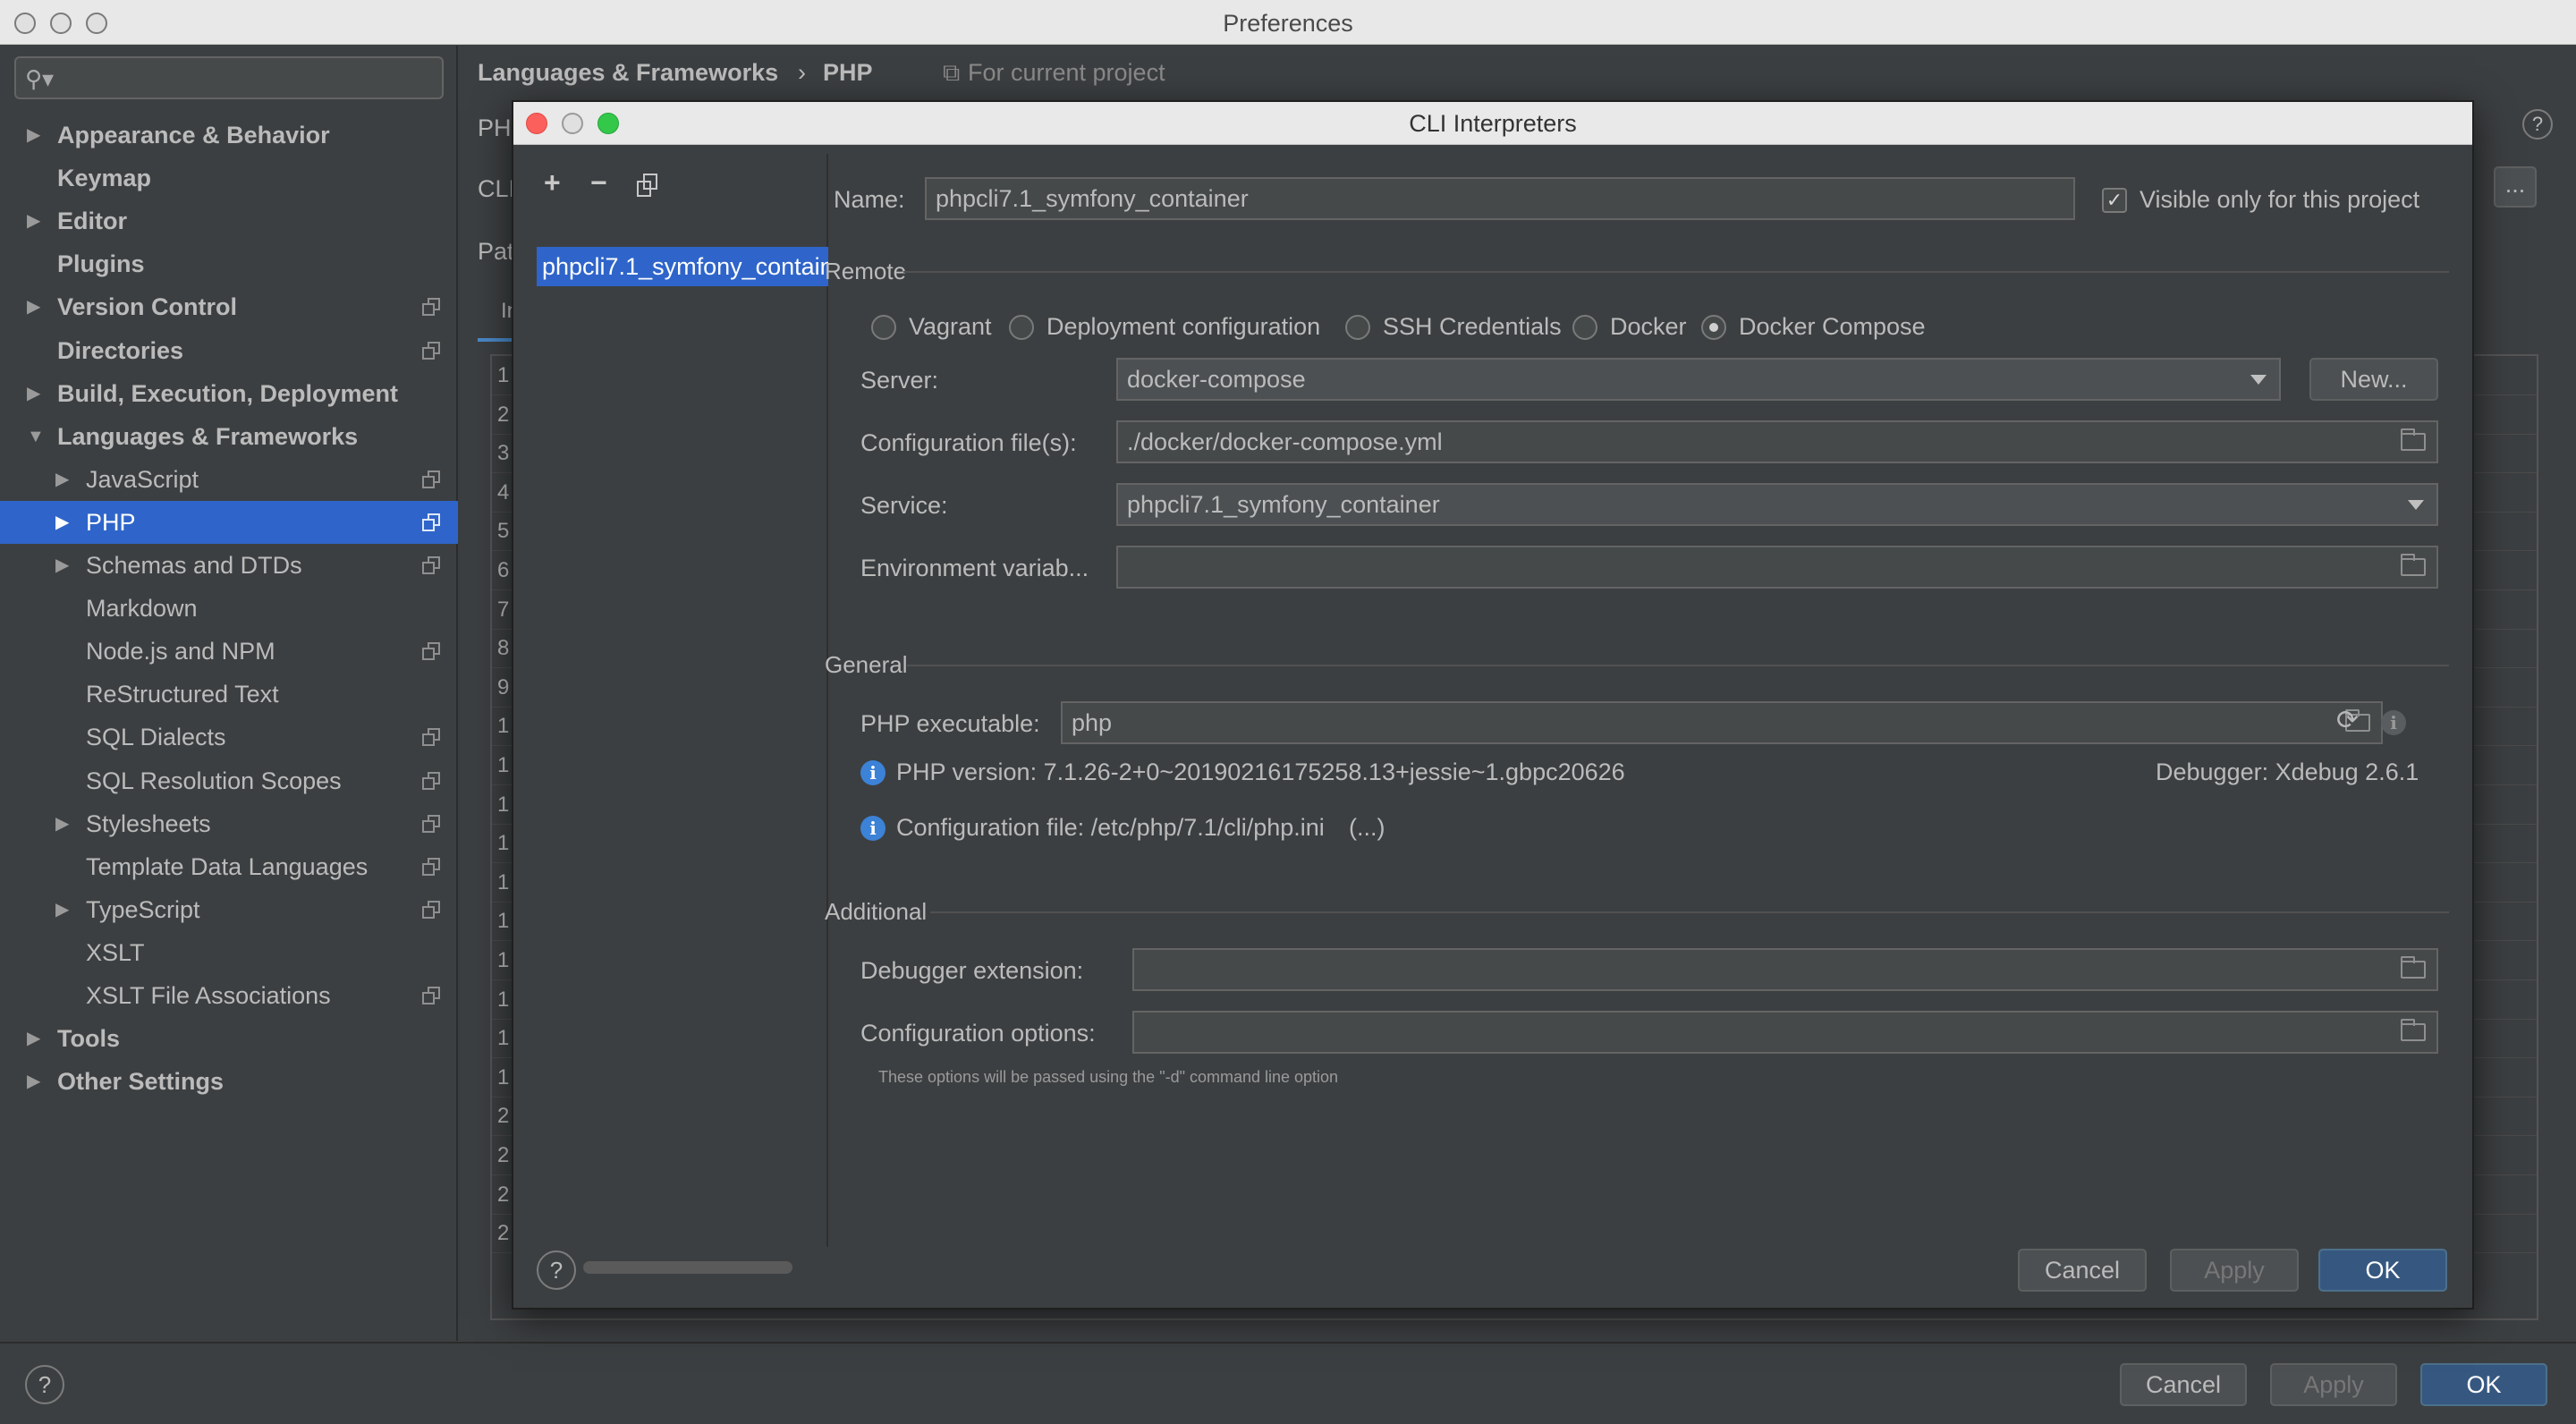  What do you see at coordinates (208, 995) in the screenshot?
I see `sidebar-item-label: XSLT File Associations` at bounding box center [208, 995].